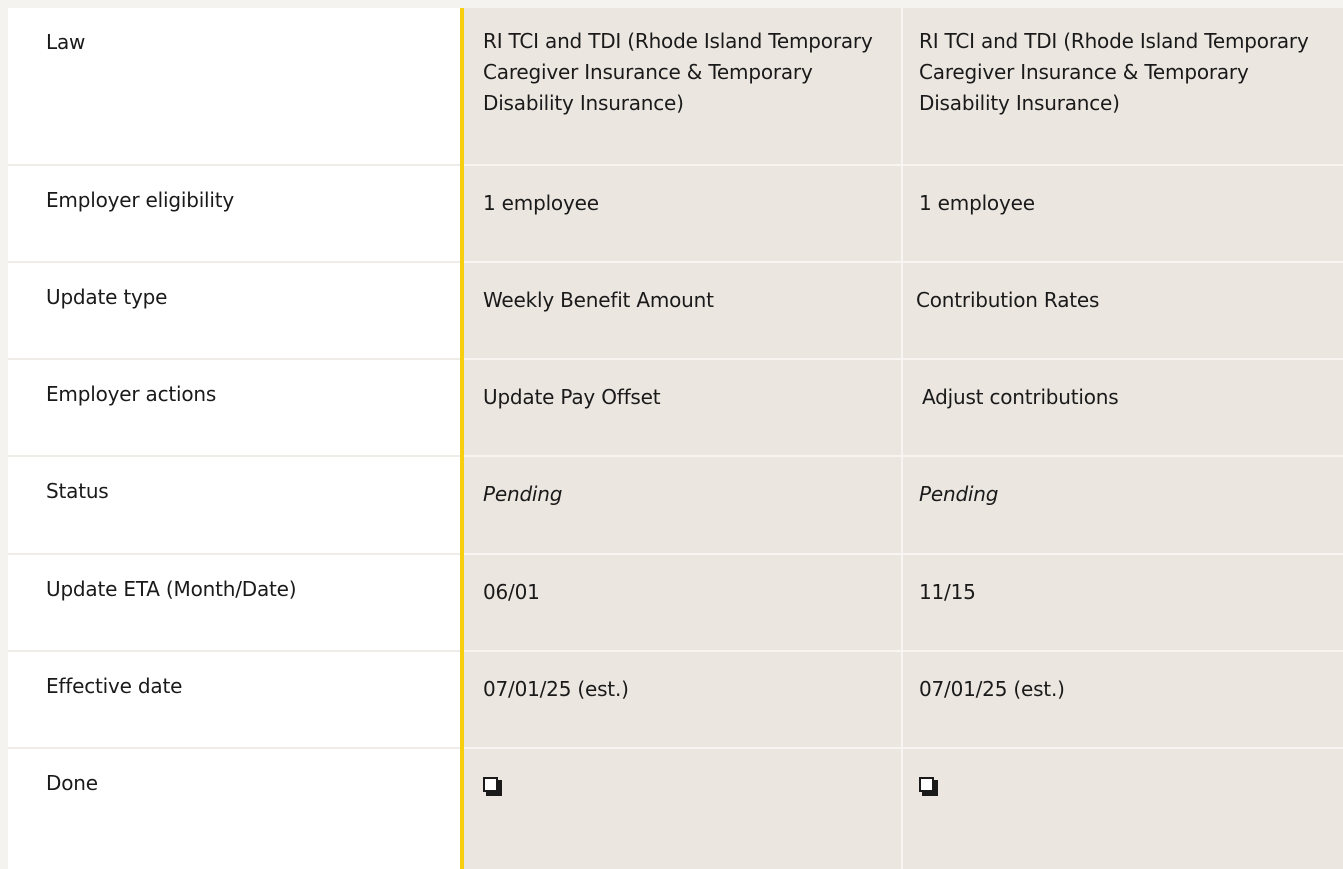 The image size is (1343, 869). Describe the element at coordinates (4, 434) in the screenshot. I see `left-margin` at that location.